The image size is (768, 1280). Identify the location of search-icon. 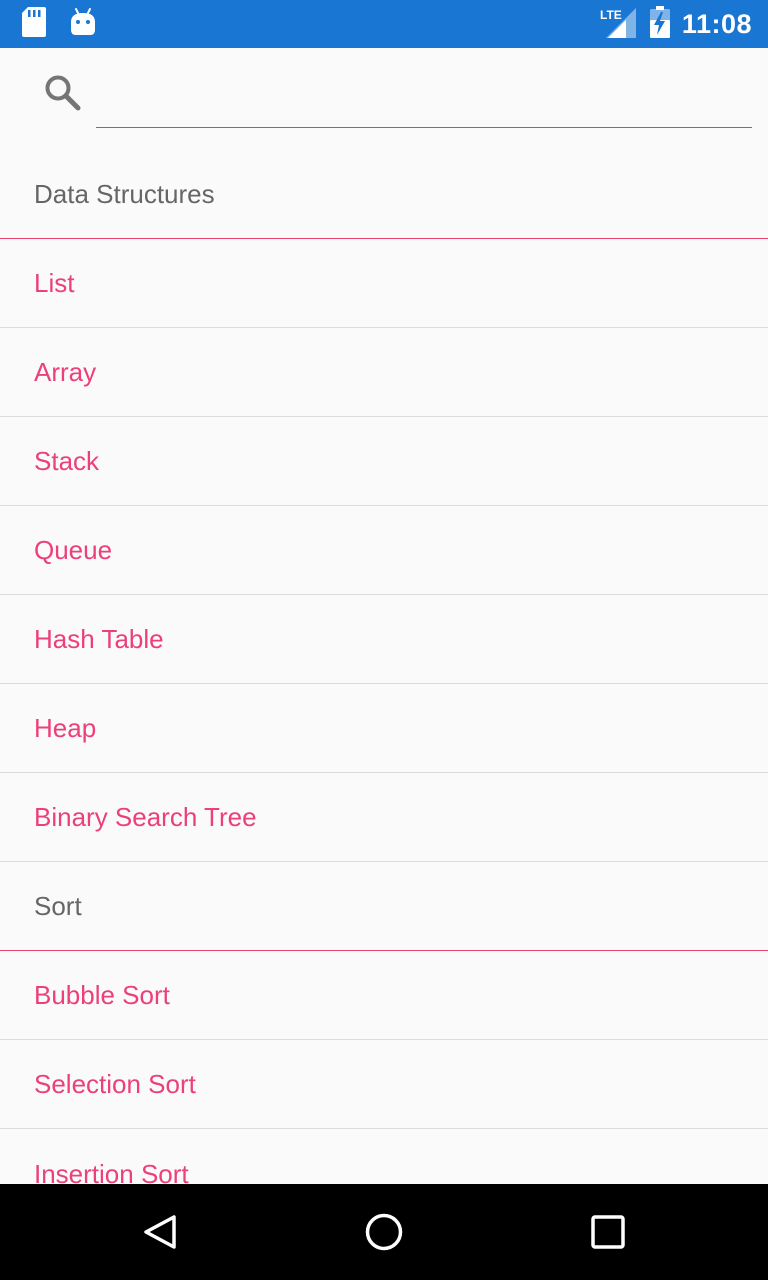
(63, 93).